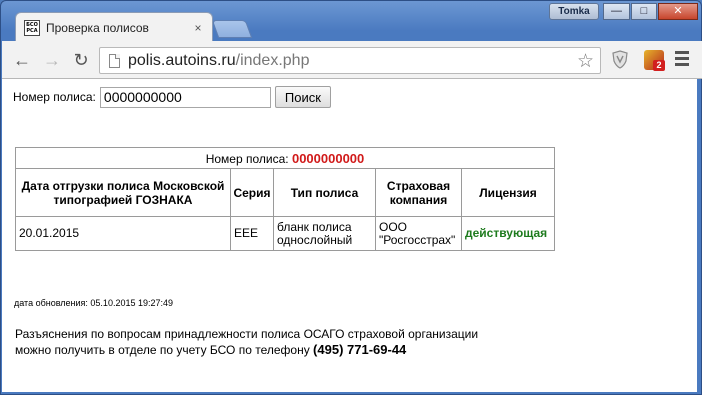 This screenshot has height=395, width=702. What do you see at coordinates (81, 60) in the screenshot?
I see `reload-button: ↻` at bounding box center [81, 60].